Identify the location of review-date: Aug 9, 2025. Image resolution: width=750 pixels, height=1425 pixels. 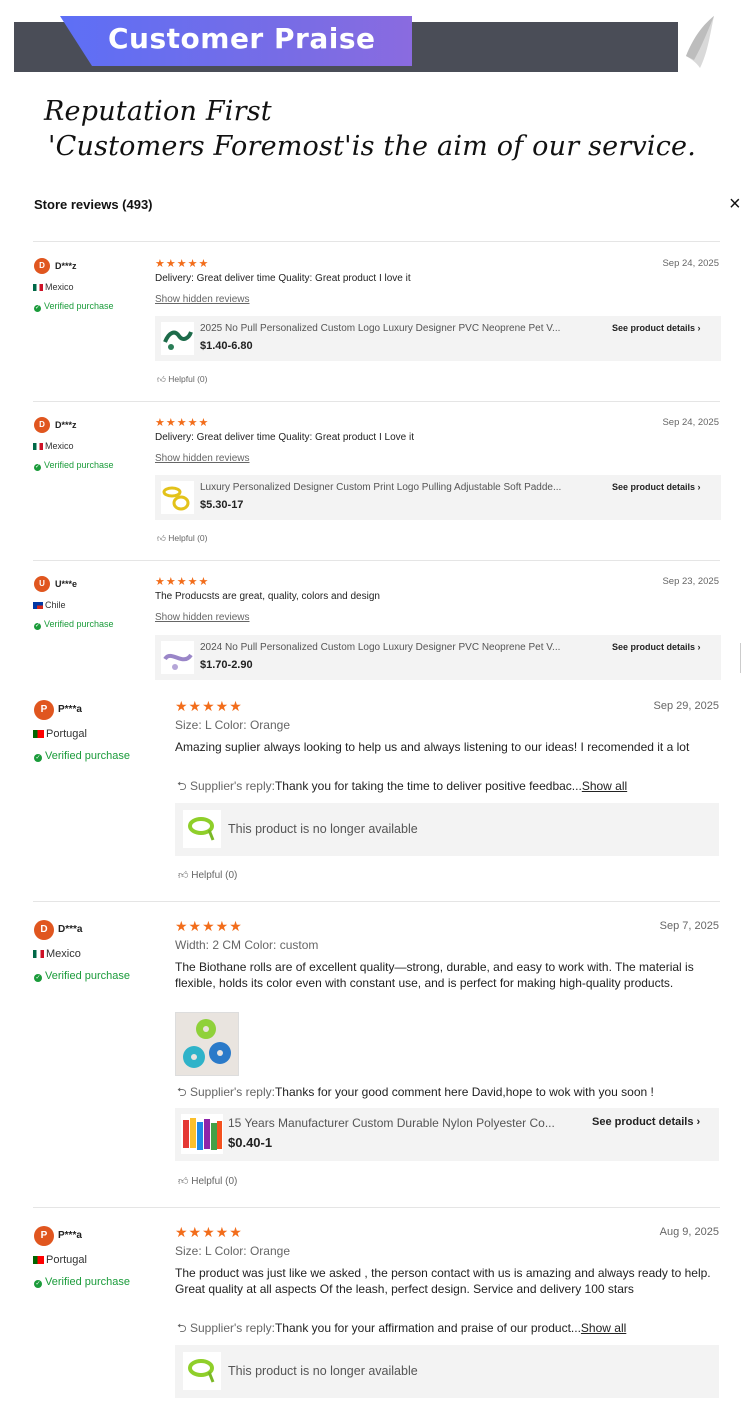
(689, 1232).